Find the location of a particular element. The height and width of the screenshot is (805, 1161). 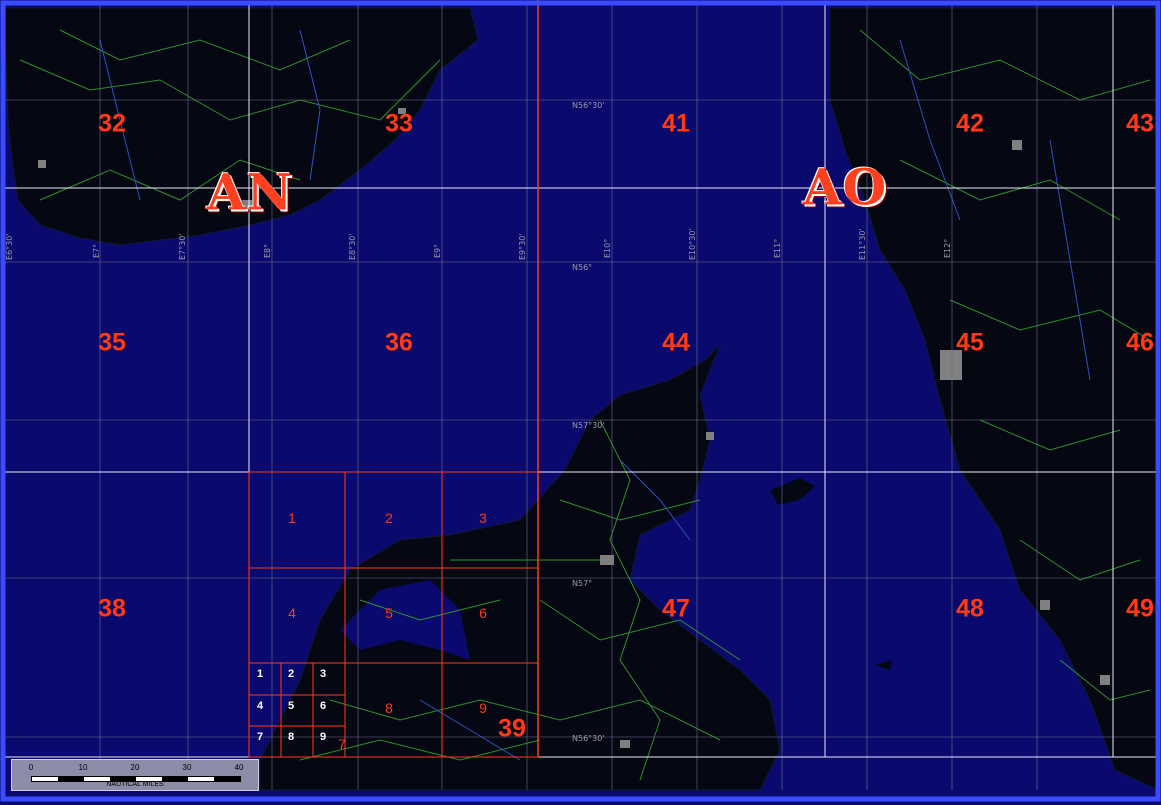

subcell-5: 5 is located at coordinates (389, 613).